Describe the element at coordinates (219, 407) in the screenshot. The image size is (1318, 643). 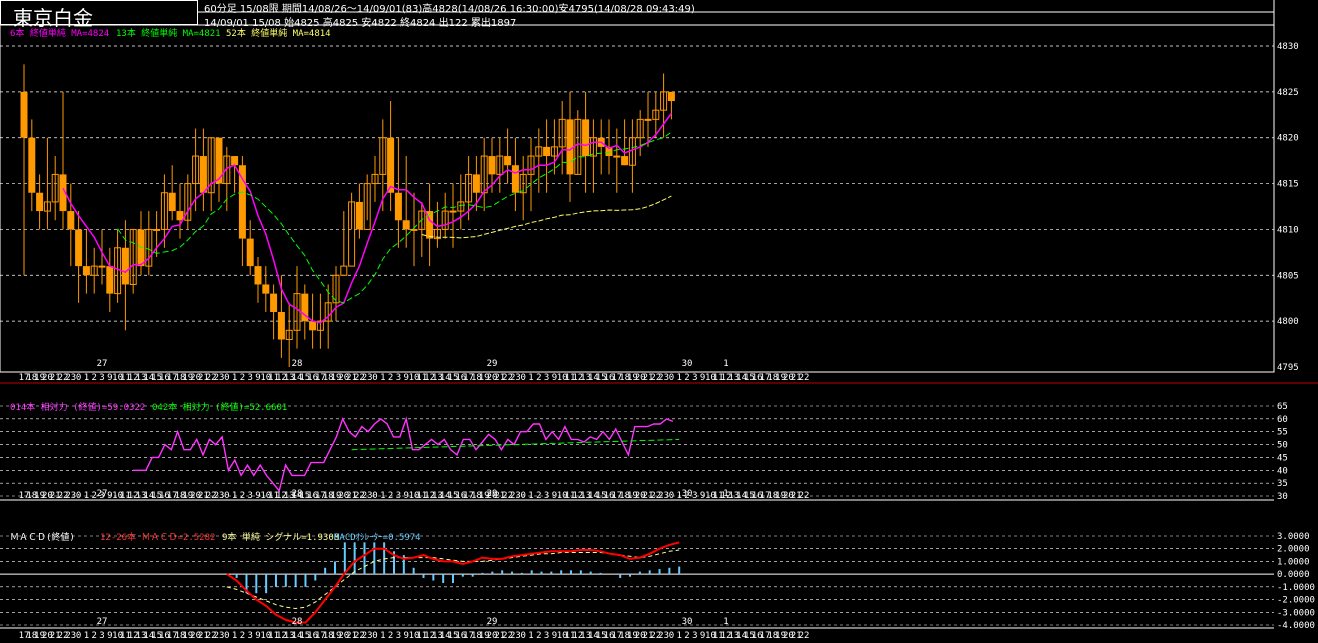
I see `legend-rsi42: 042本 相対力 (終値)=52.6601` at that location.